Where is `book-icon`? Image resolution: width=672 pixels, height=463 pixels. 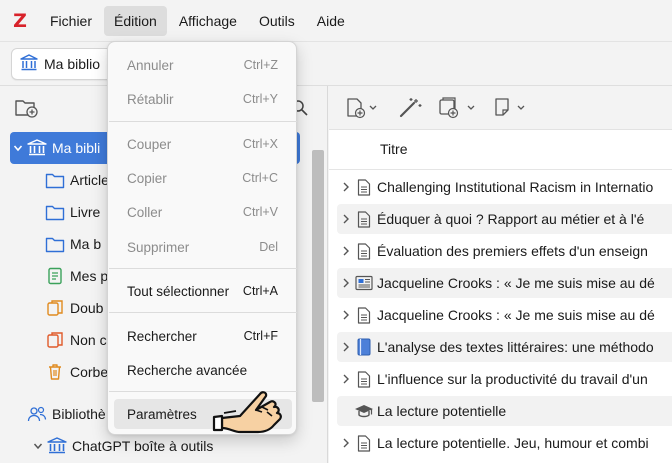
book-icon is located at coordinates (364, 347).